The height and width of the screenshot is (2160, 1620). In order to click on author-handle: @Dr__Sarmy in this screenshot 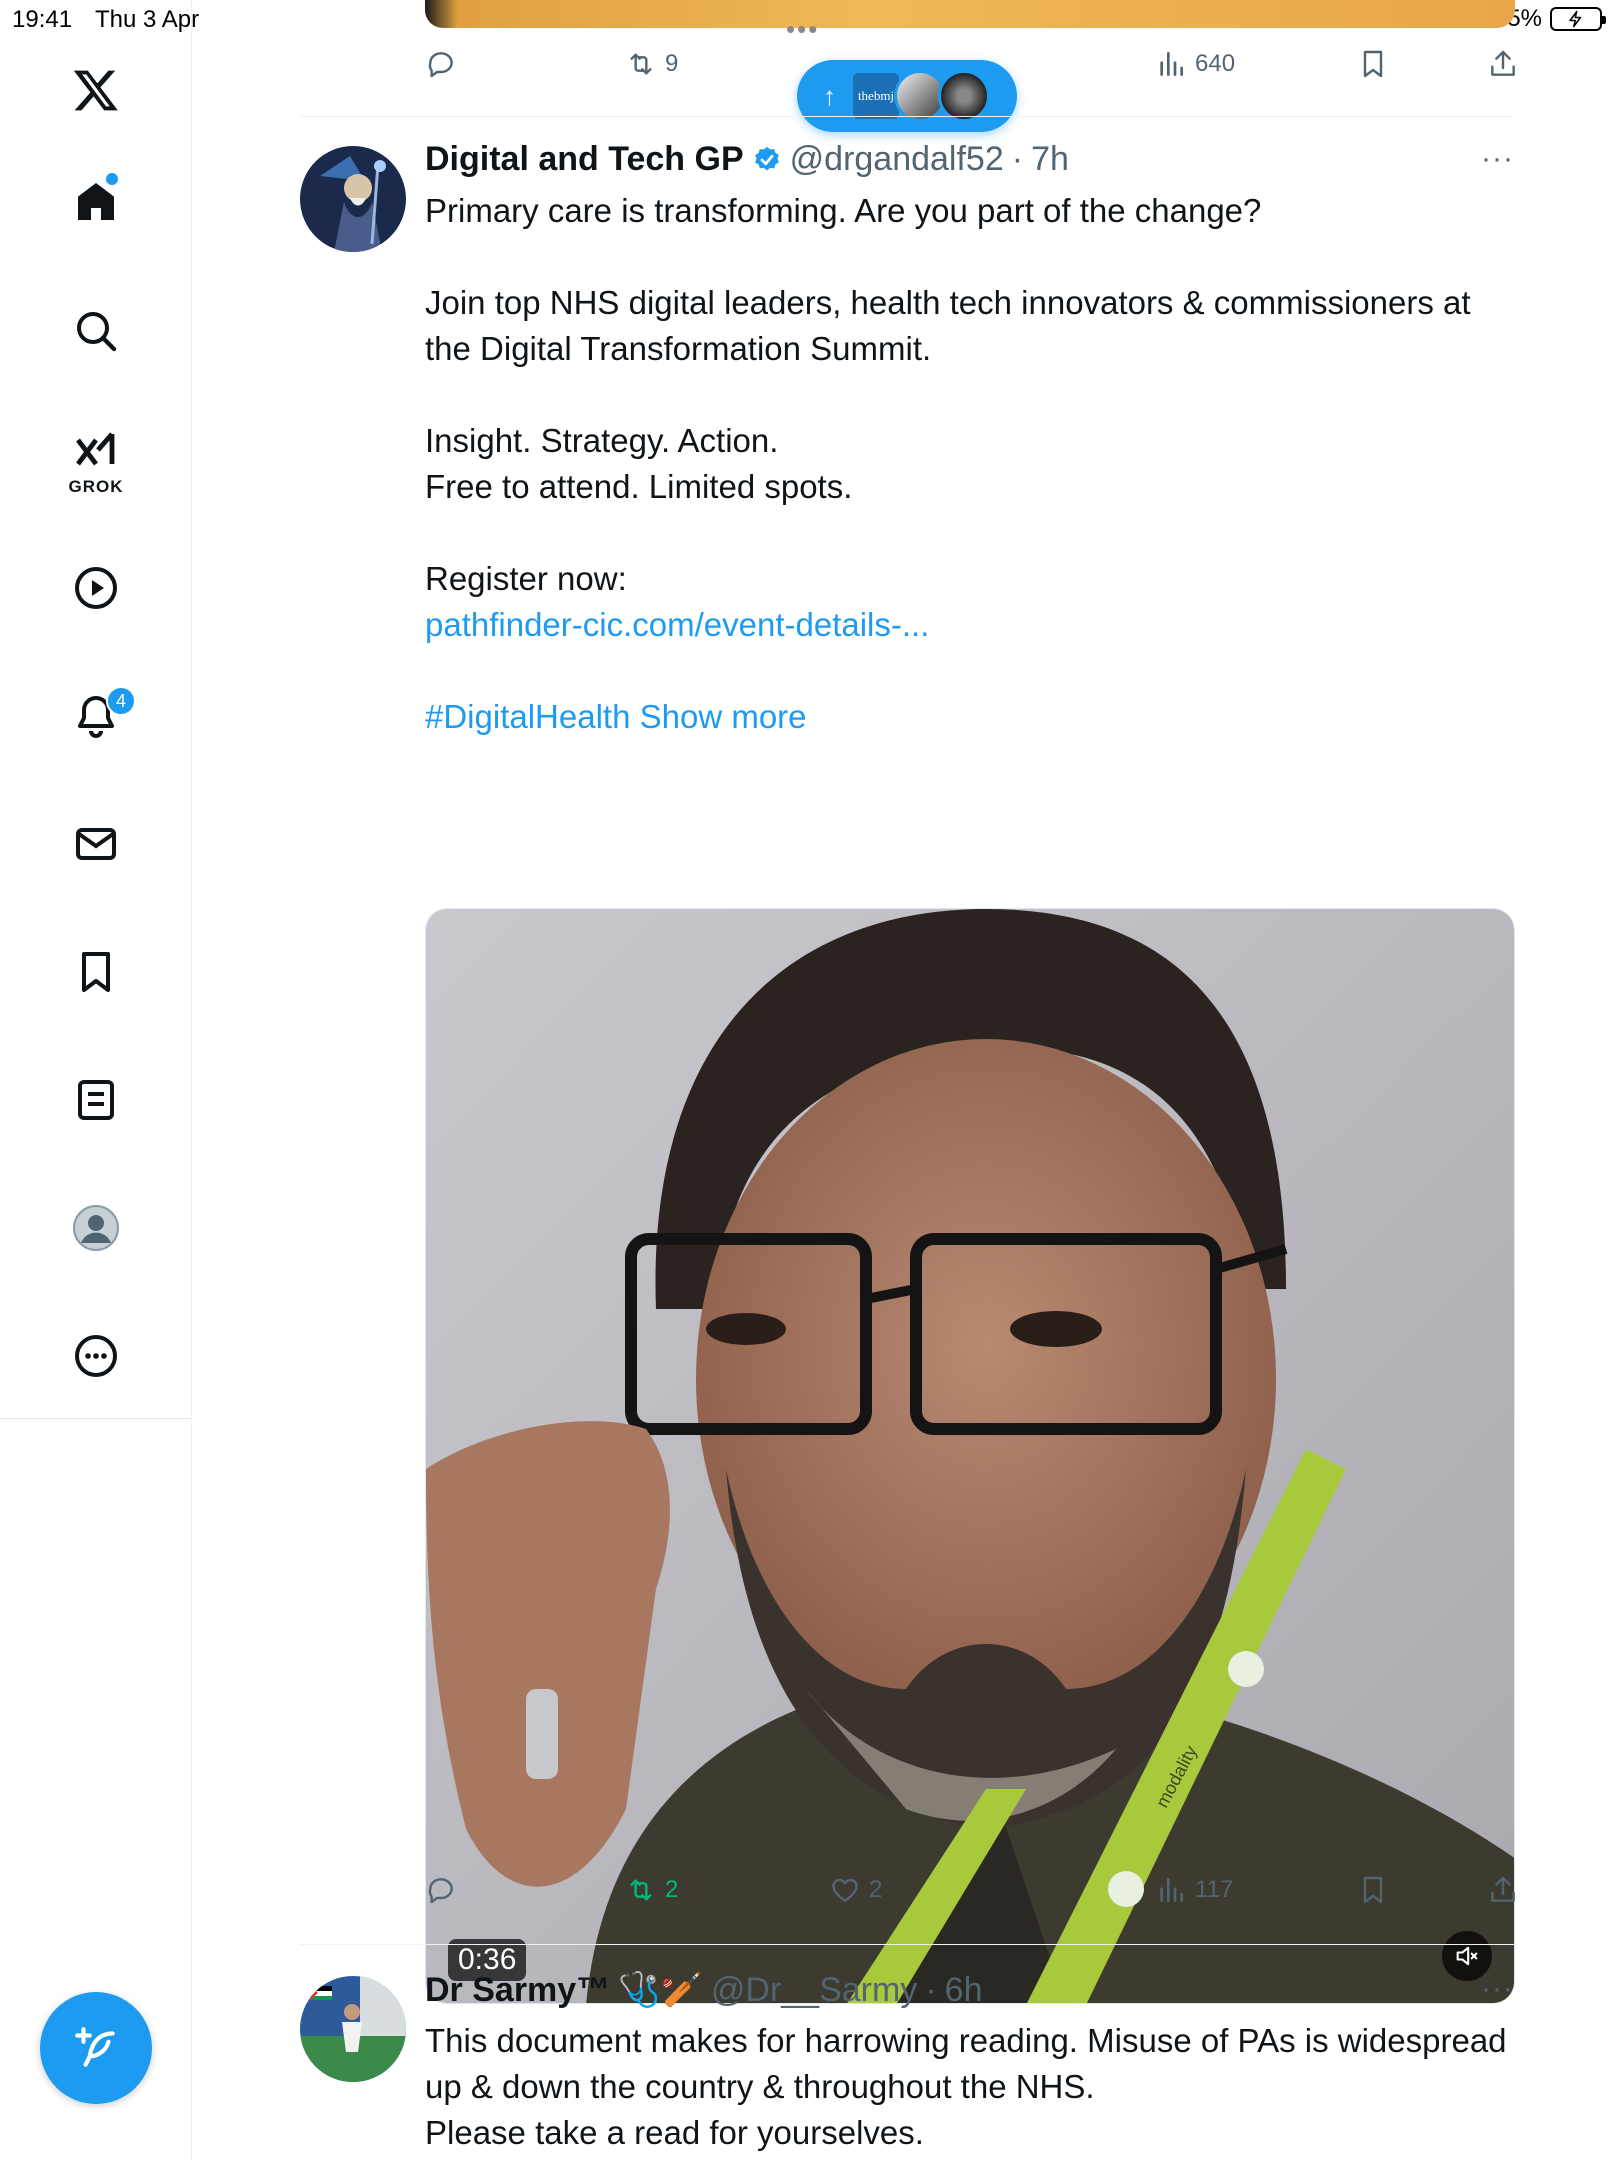, I will do `click(814, 1990)`.